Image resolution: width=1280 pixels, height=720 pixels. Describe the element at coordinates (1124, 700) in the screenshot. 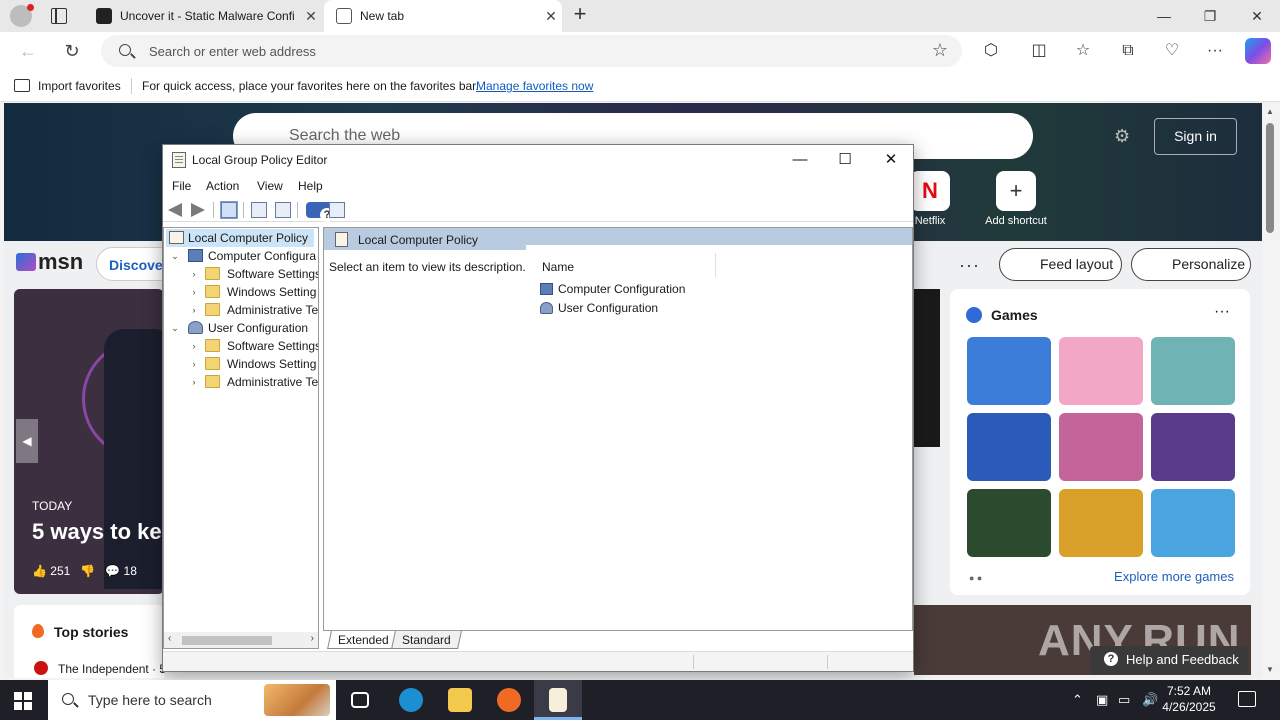

I see `network-icon: ▭` at that location.